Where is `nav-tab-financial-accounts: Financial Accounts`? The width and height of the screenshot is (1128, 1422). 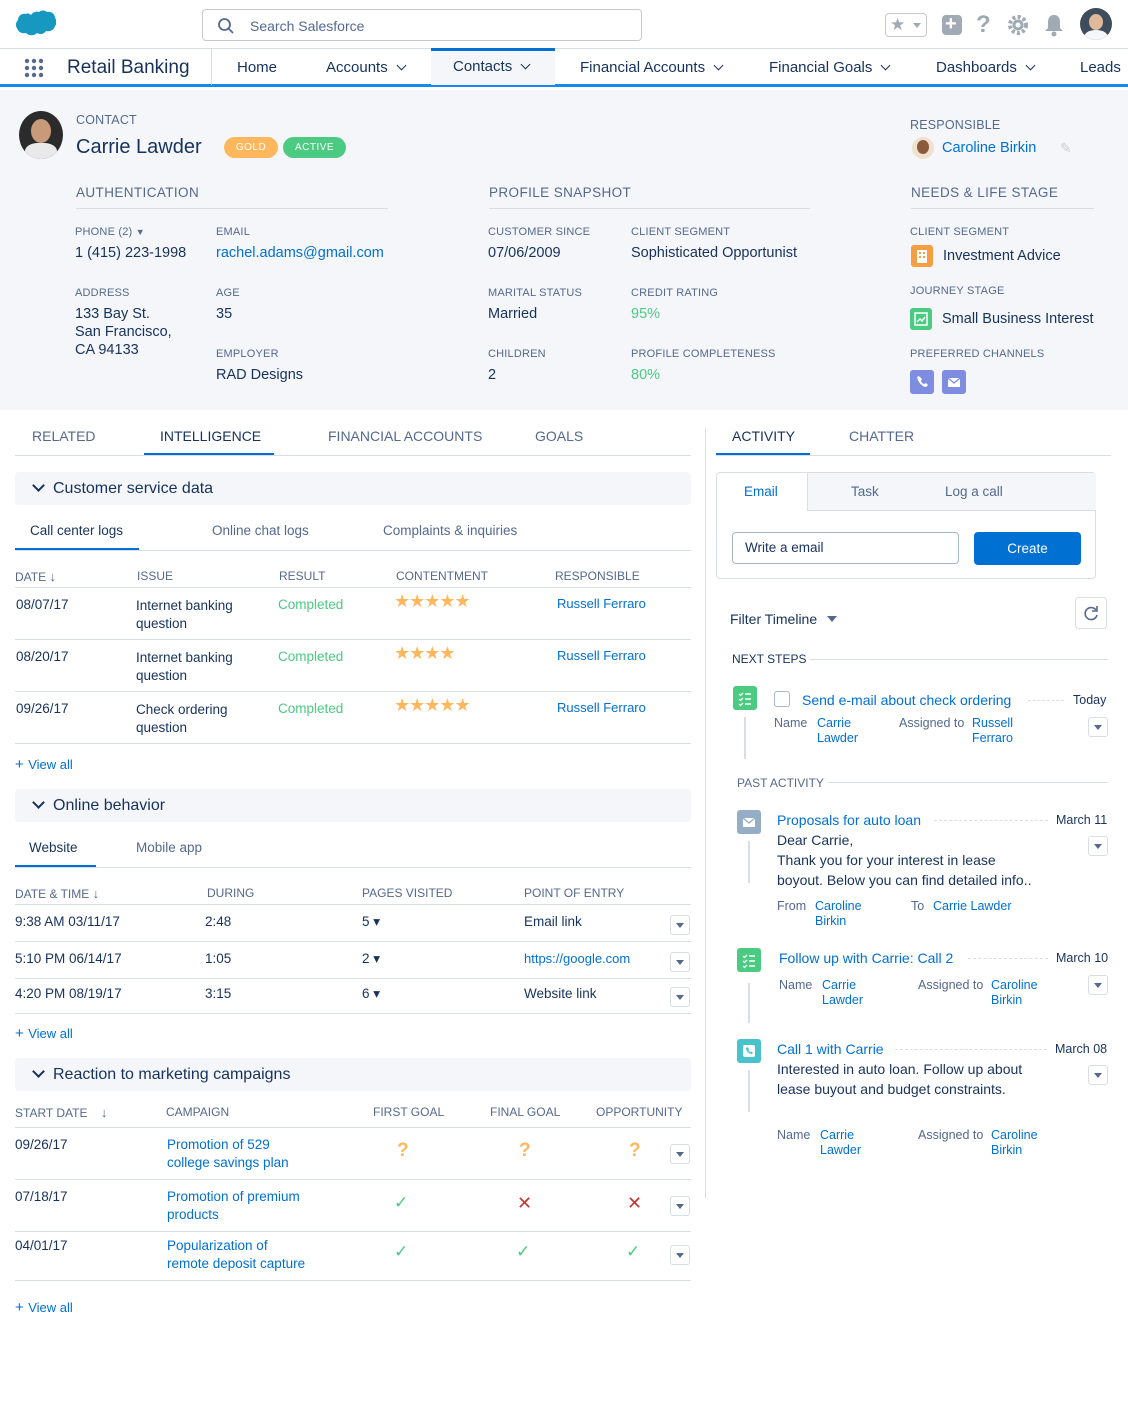 nav-tab-financial-accounts: Financial Accounts is located at coordinates (652, 67).